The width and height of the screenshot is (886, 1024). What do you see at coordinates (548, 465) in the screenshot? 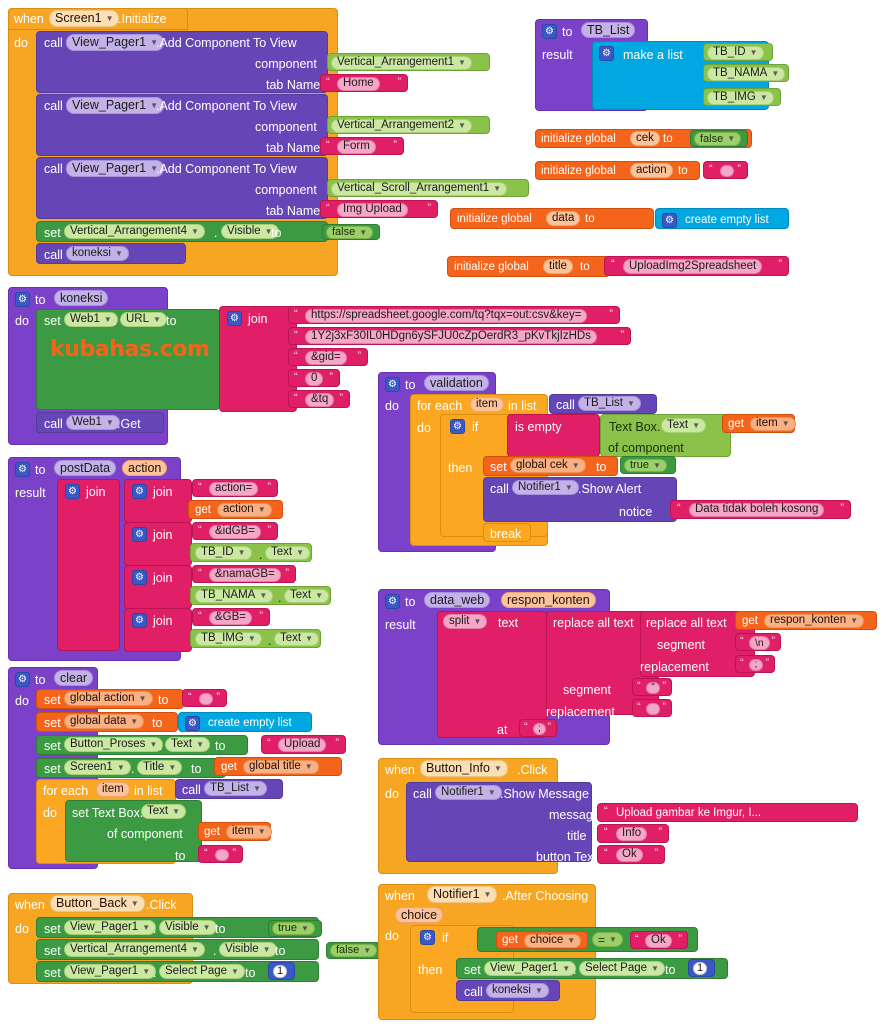
I see `global-cek-dropdown: global cek ▼` at bounding box center [548, 465].